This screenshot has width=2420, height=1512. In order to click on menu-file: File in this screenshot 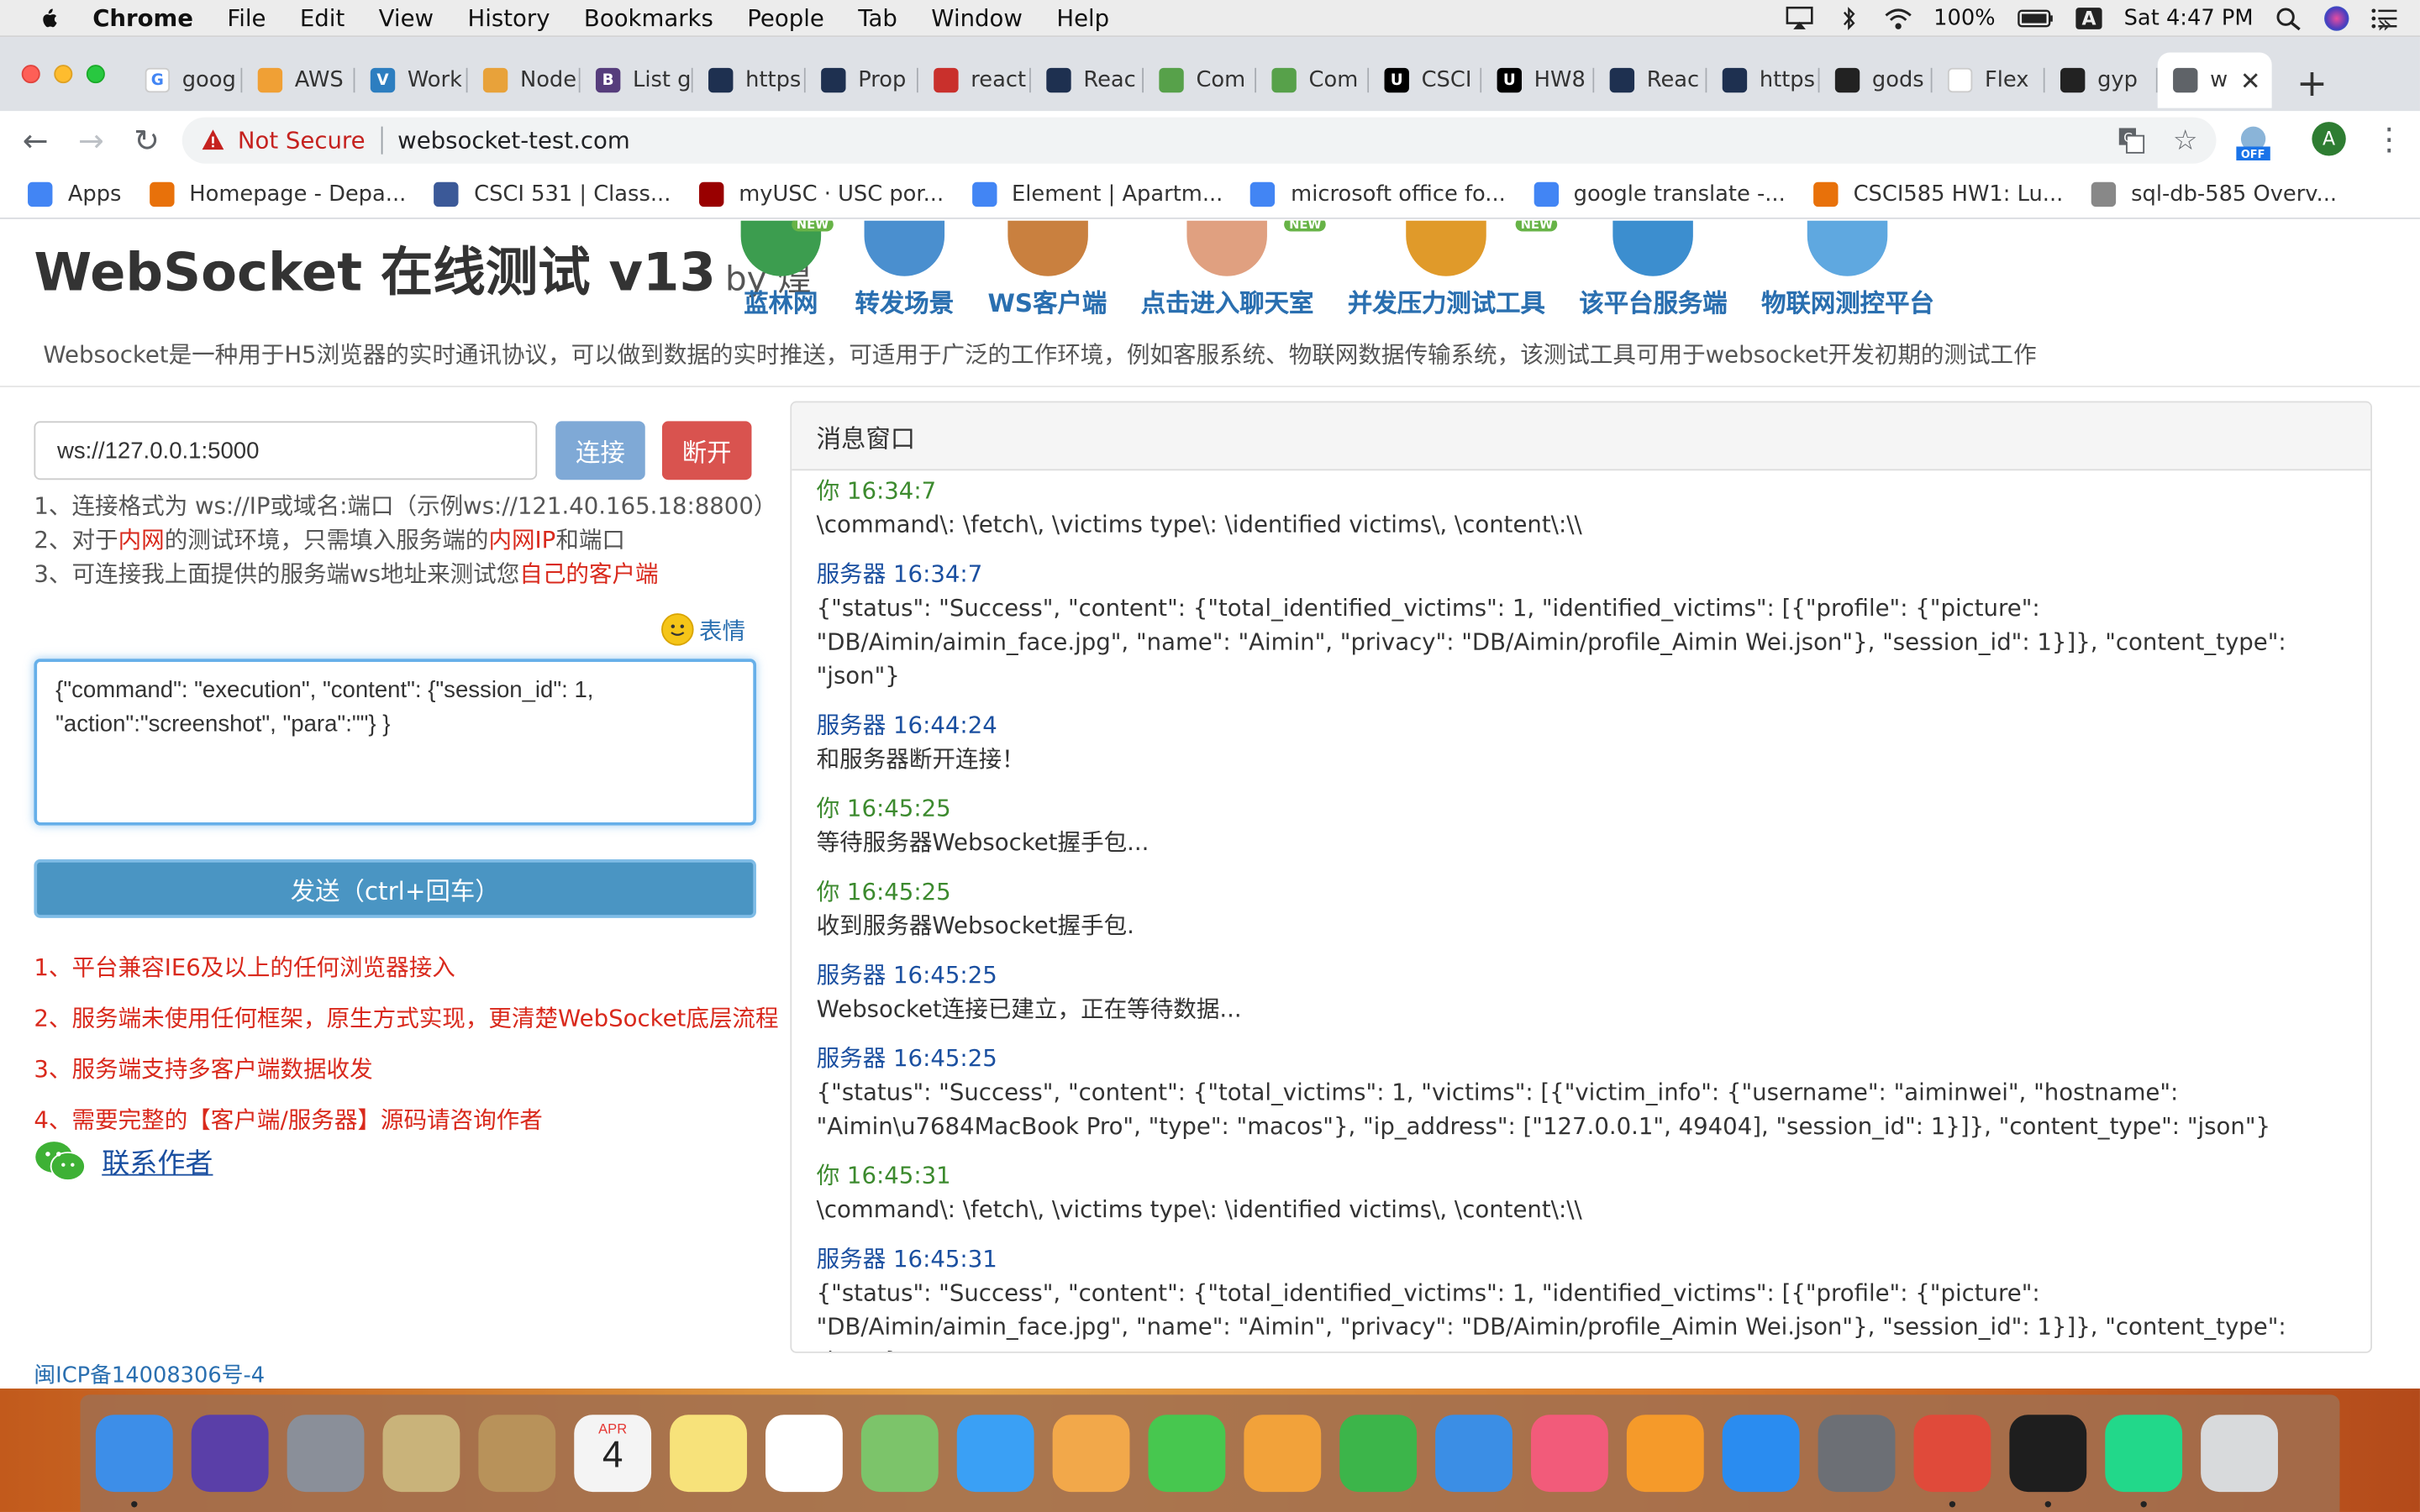, I will do `click(247, 18)`.